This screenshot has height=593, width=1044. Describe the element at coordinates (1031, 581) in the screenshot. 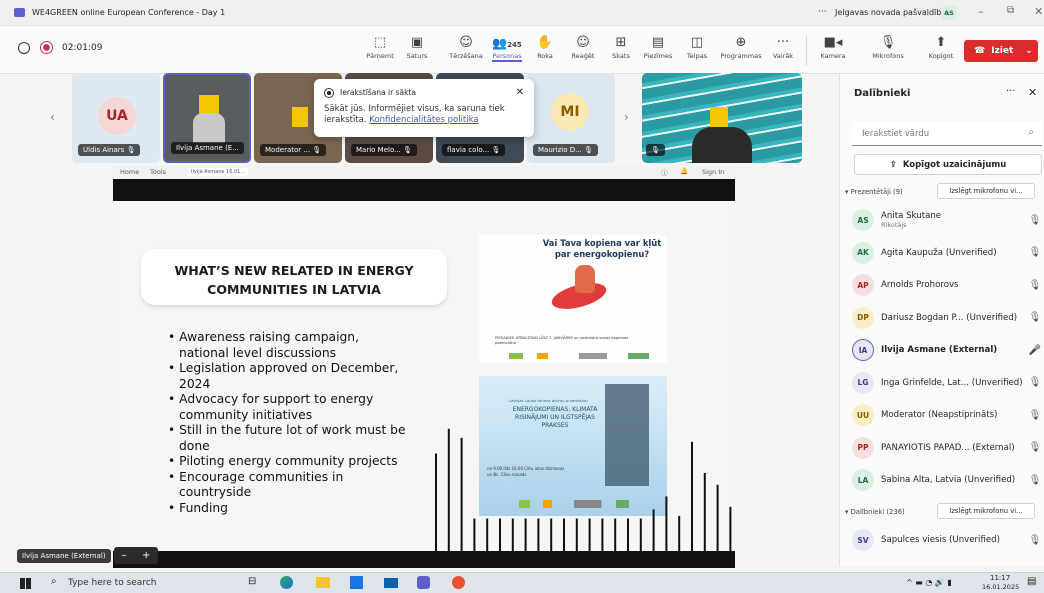

I see `notifications-icon: ▤` at that location.